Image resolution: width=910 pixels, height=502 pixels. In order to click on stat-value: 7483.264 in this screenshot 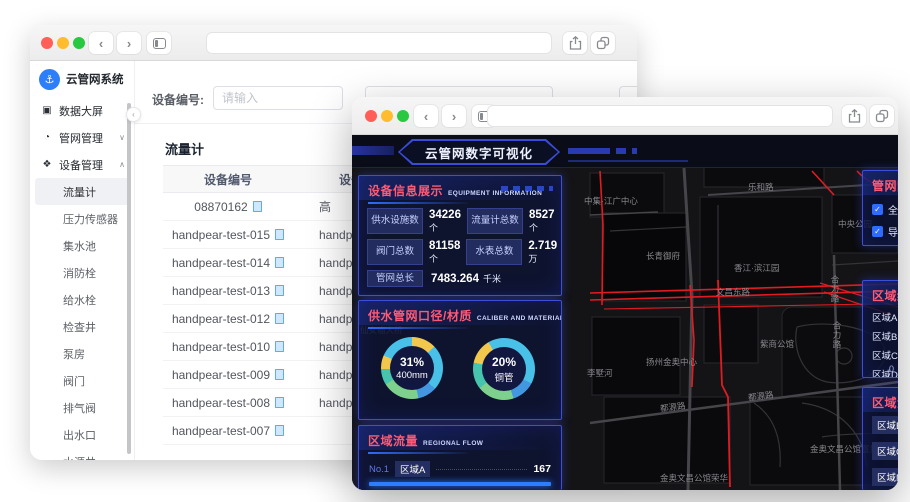, I will do `click(455, 278)`.